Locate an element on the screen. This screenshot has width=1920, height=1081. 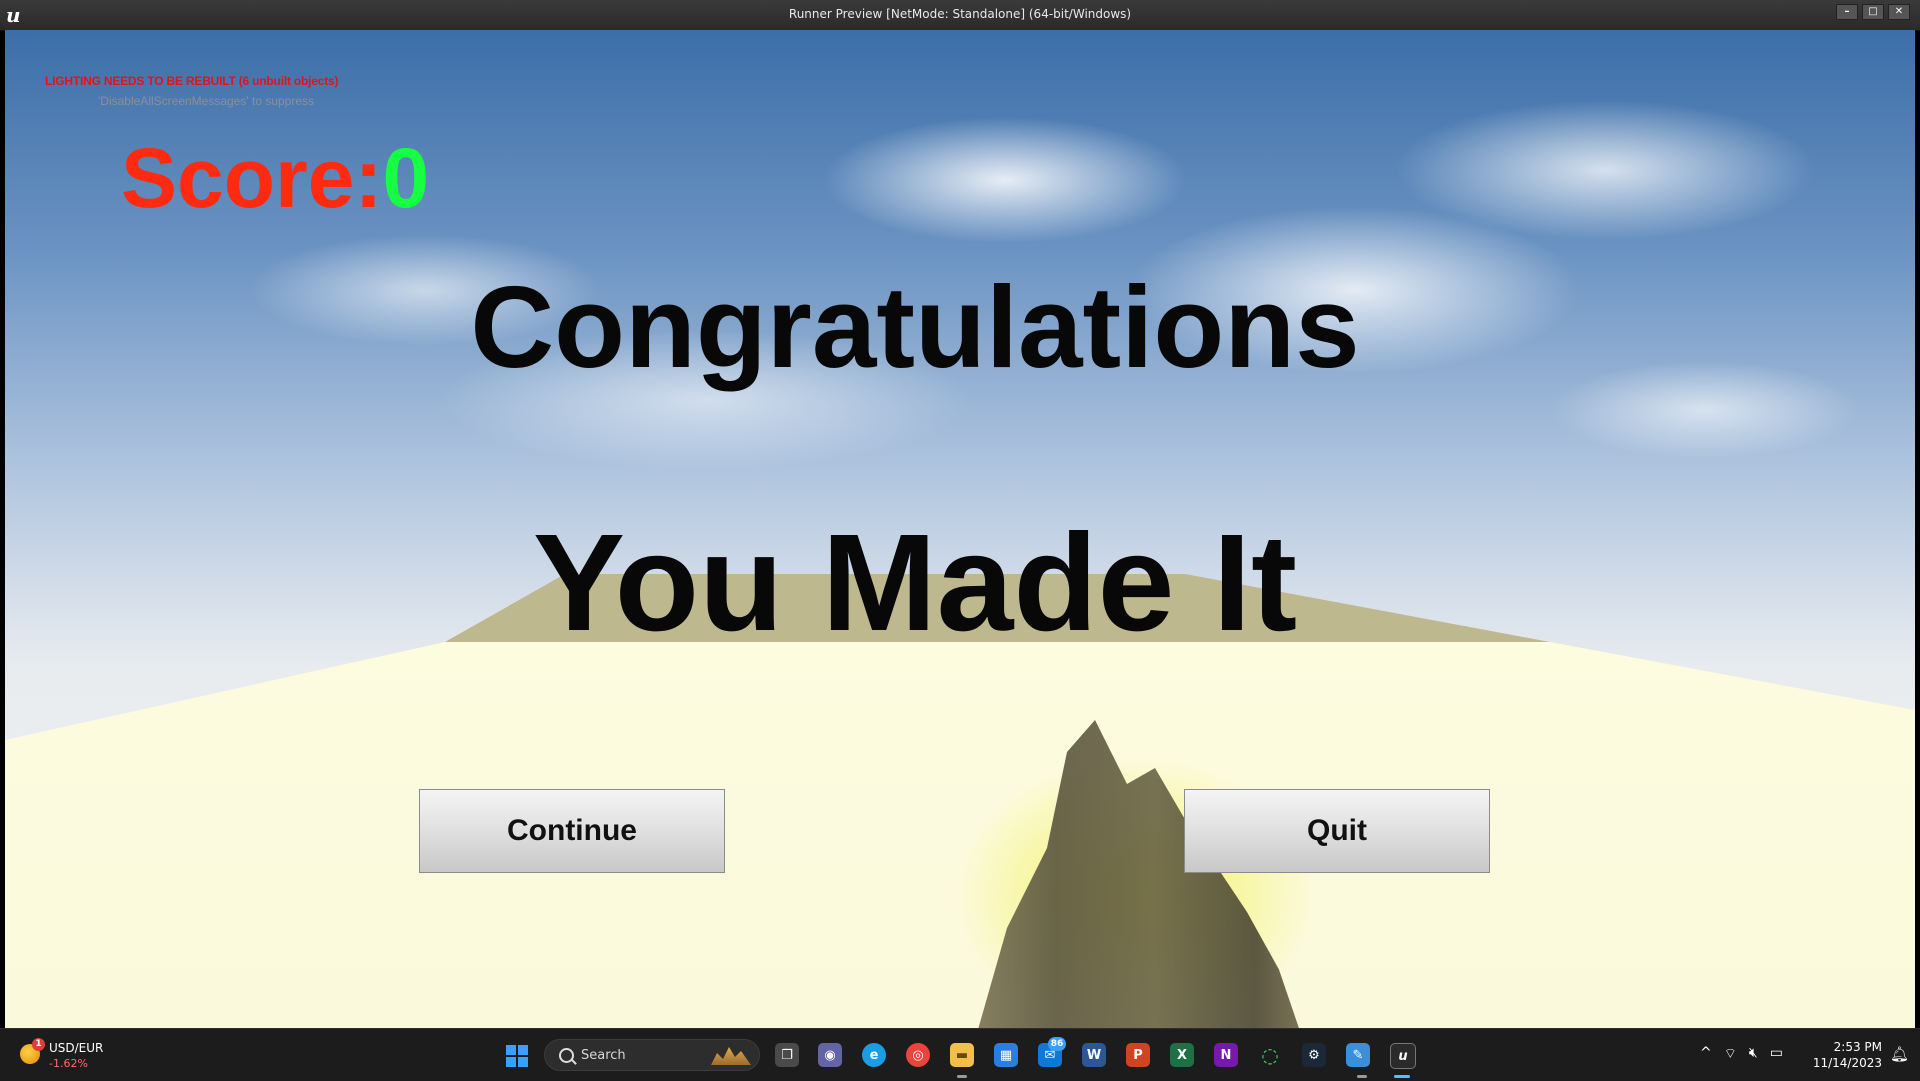
word-icon: W is located at coordinates (1094, 1055).